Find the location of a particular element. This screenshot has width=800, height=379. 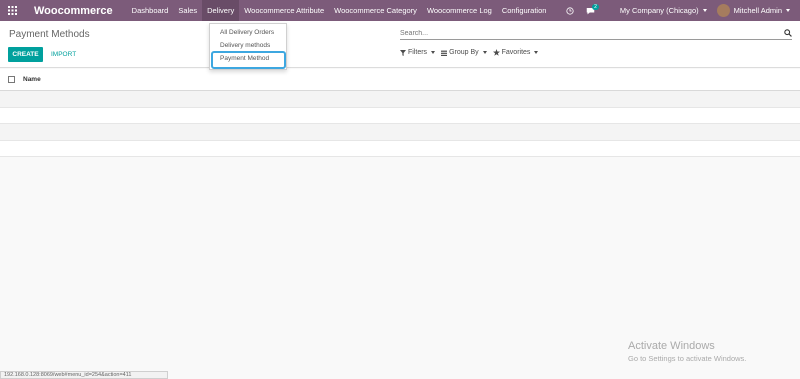

search-bar is located at coordinates (596, 33).